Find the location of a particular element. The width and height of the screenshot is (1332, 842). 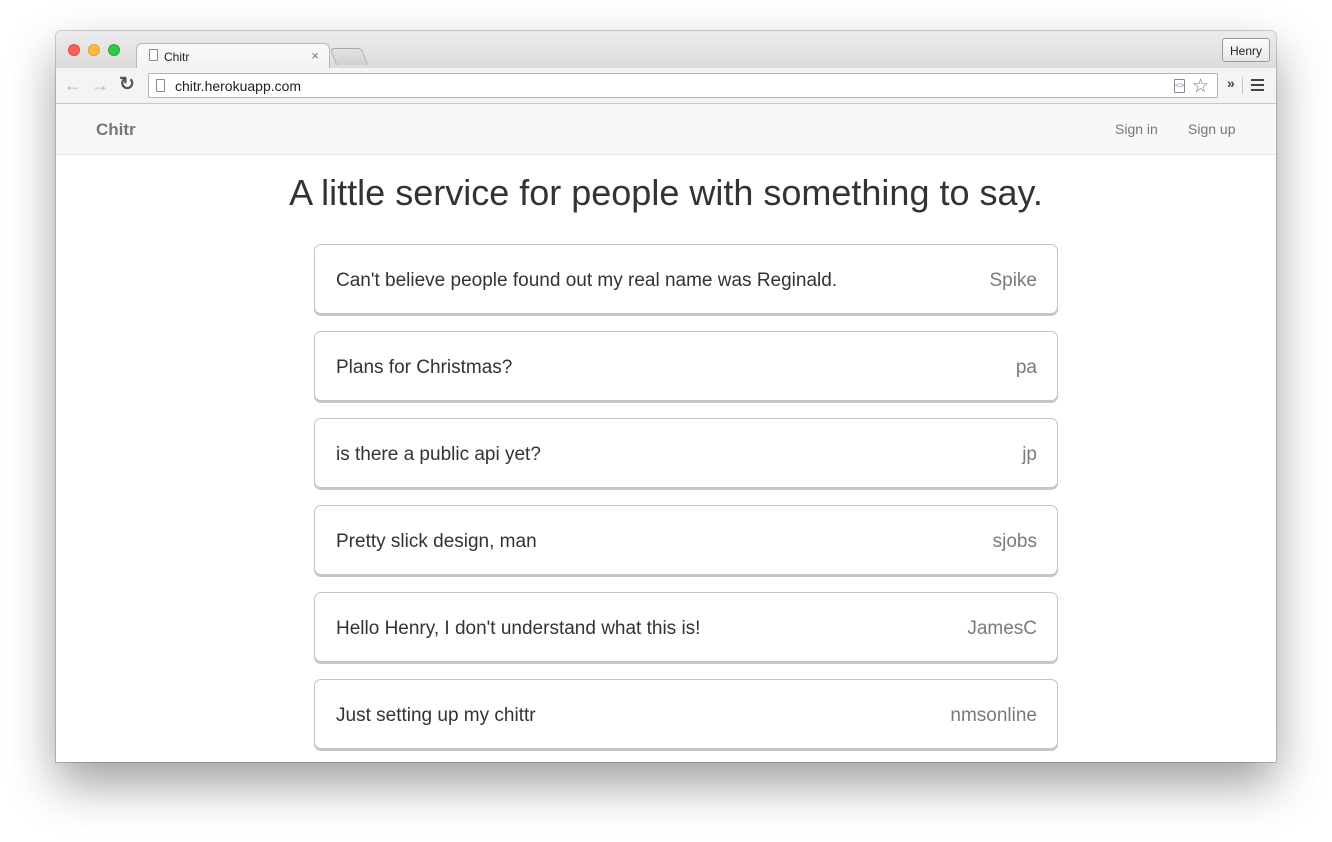

minimize-window-button is located at coordinates (94, 50).